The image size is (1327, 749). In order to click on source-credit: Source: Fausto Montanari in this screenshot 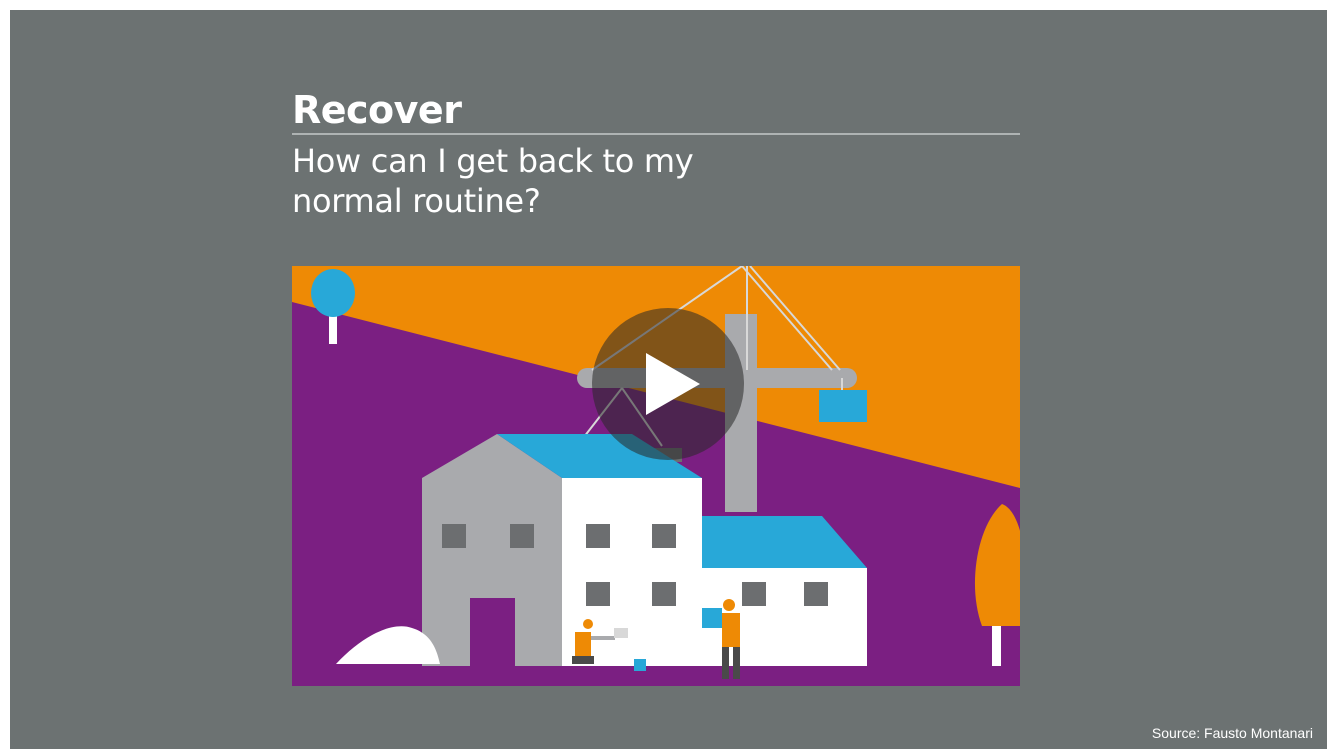, I will do `click(1232, 733)`.